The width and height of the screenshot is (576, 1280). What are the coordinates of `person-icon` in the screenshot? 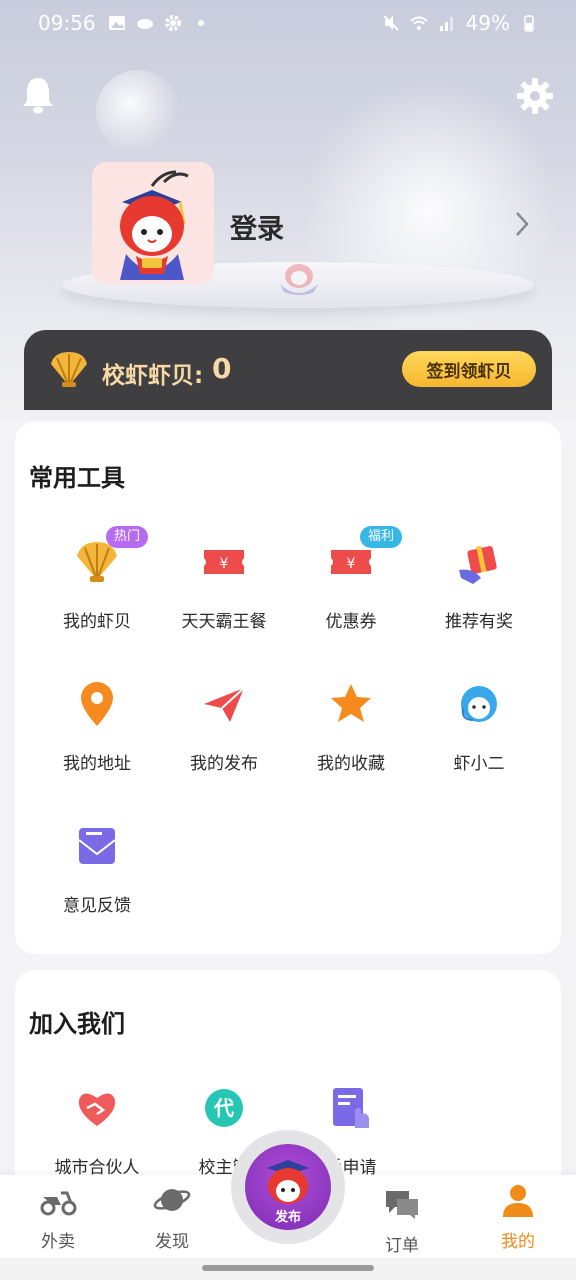 It's located at (518, 1201).